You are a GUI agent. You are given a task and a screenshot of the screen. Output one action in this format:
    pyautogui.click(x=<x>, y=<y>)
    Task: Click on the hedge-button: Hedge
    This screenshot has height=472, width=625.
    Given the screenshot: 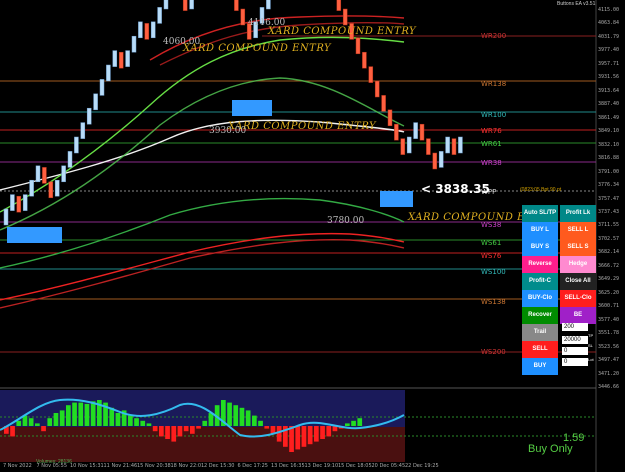 What is the action you would take?
    pyautogui.click(x=578, y=264)
    